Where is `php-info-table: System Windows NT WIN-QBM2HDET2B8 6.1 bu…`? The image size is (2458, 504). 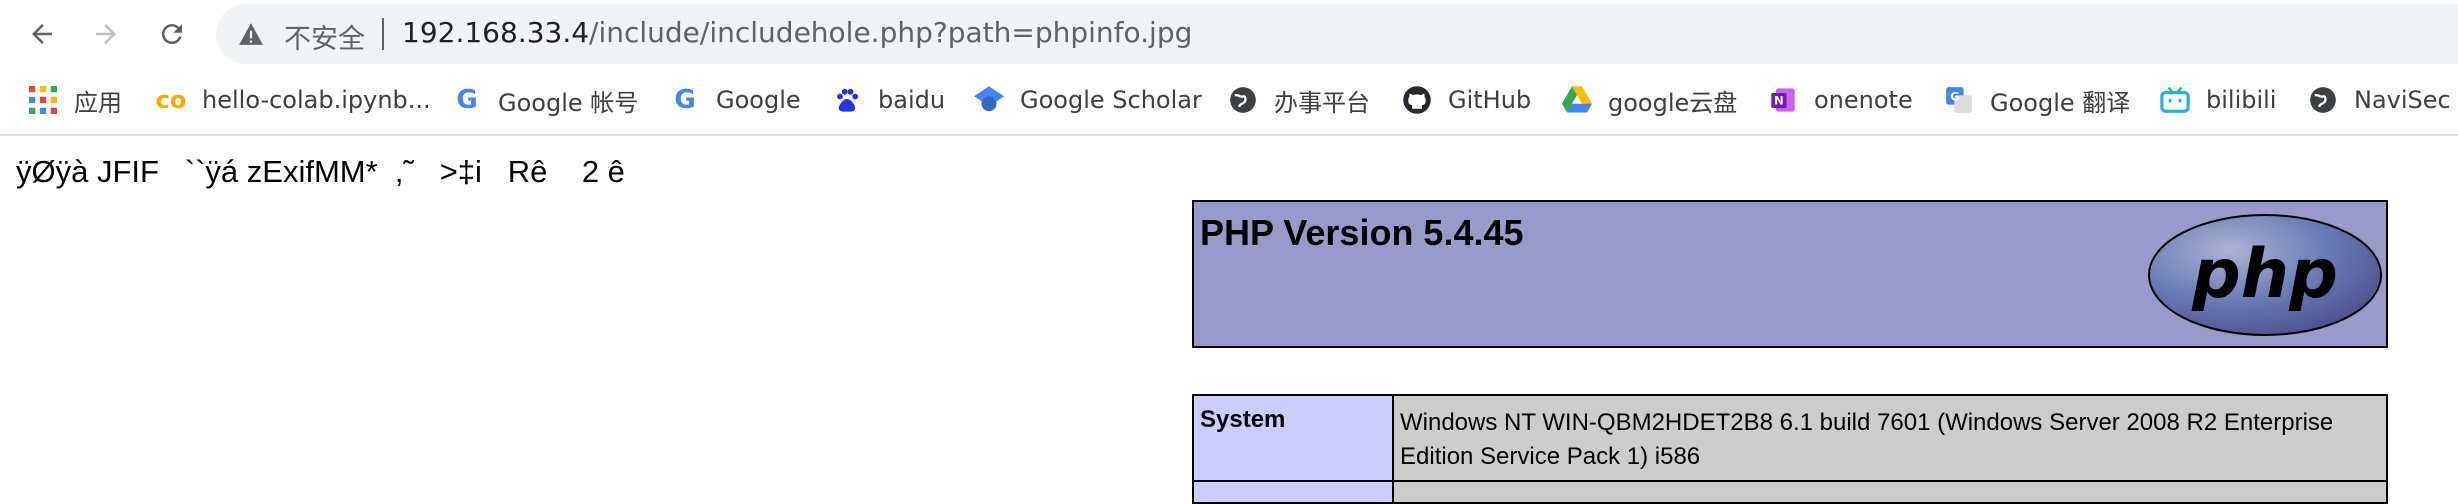 php-info-table: System Windows NT WIN-QBM2HDET2B8 6.1 bu… is located at coordinates (1790, 449).